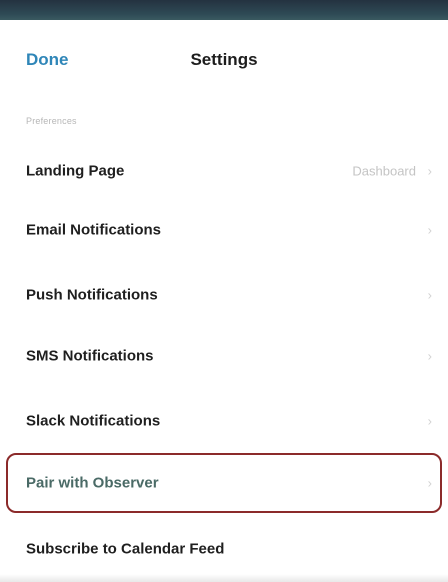  I want to click on row-label: SMS Notifications, so click(90, 356).